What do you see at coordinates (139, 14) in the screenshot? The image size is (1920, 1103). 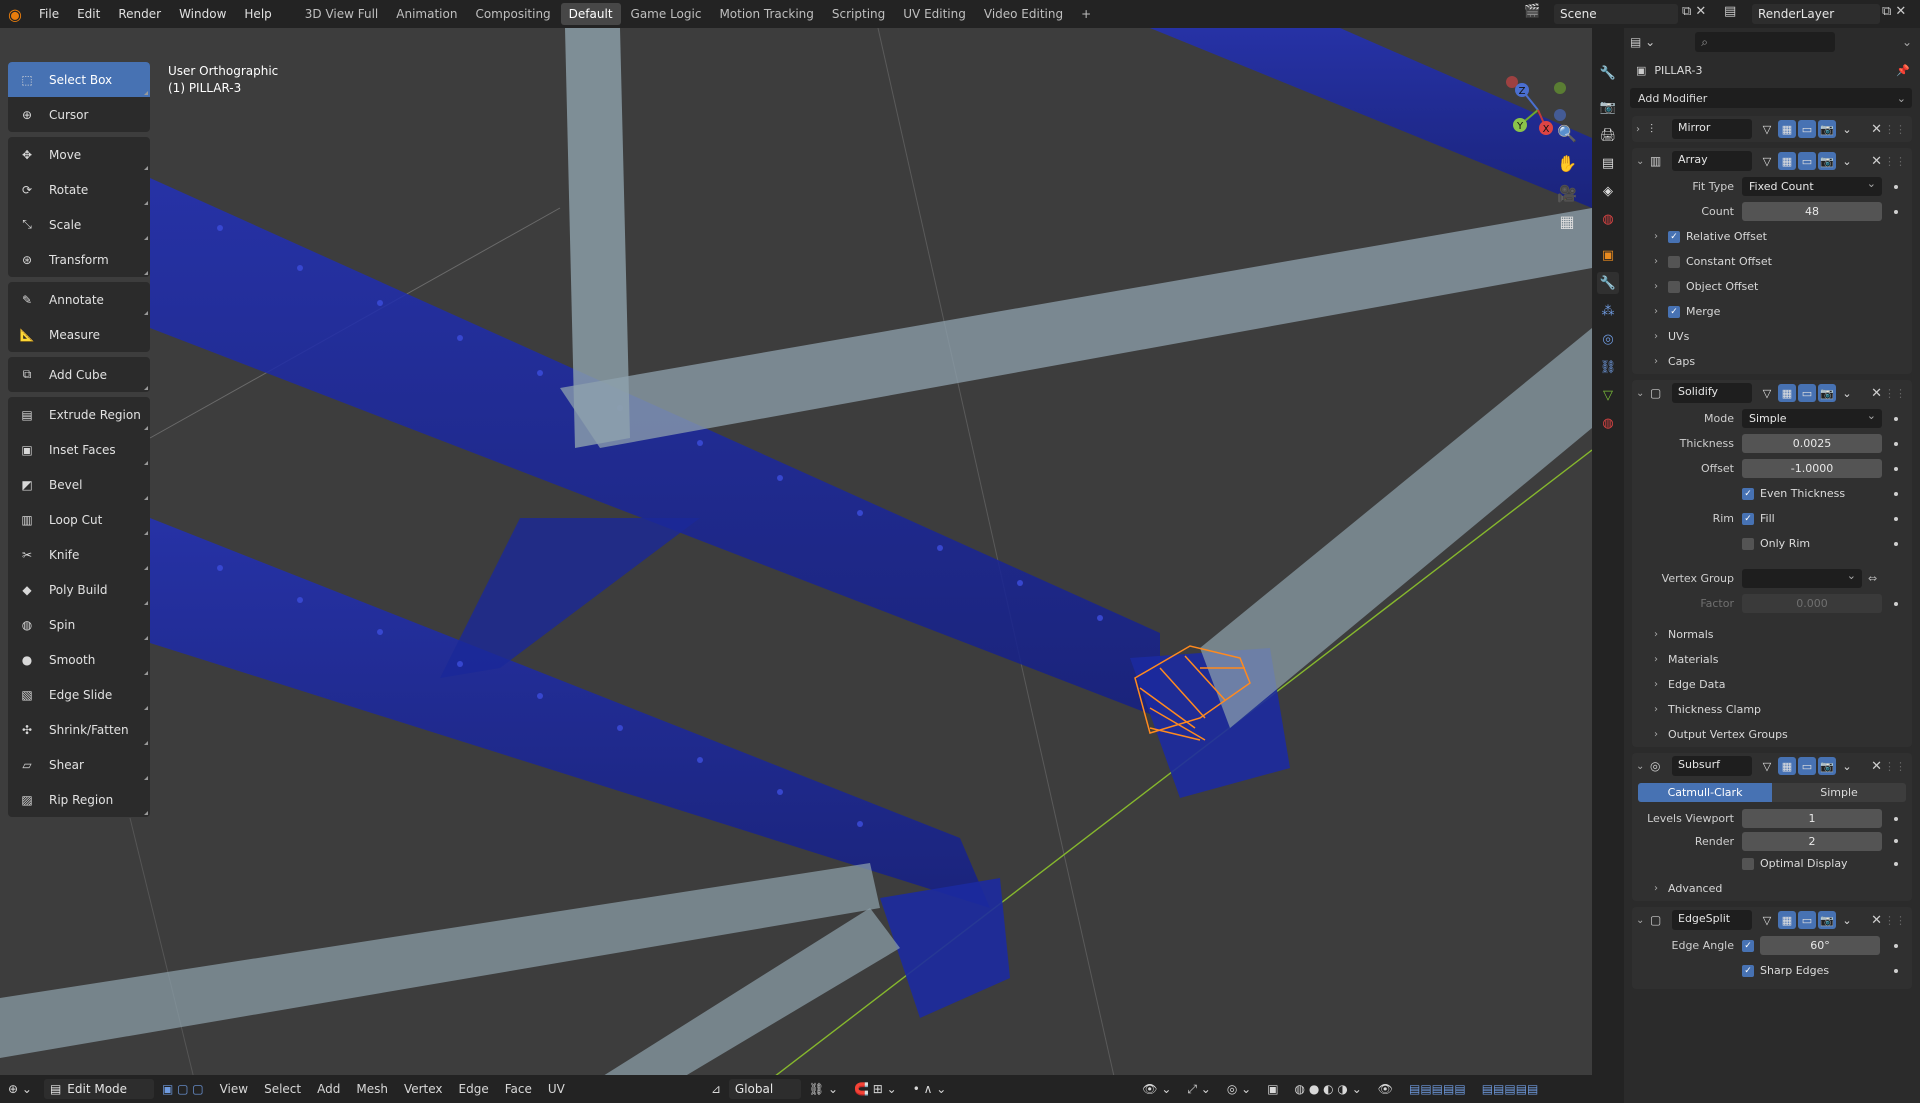 I see `menu-render: Render` at bounding box center [139, 14].